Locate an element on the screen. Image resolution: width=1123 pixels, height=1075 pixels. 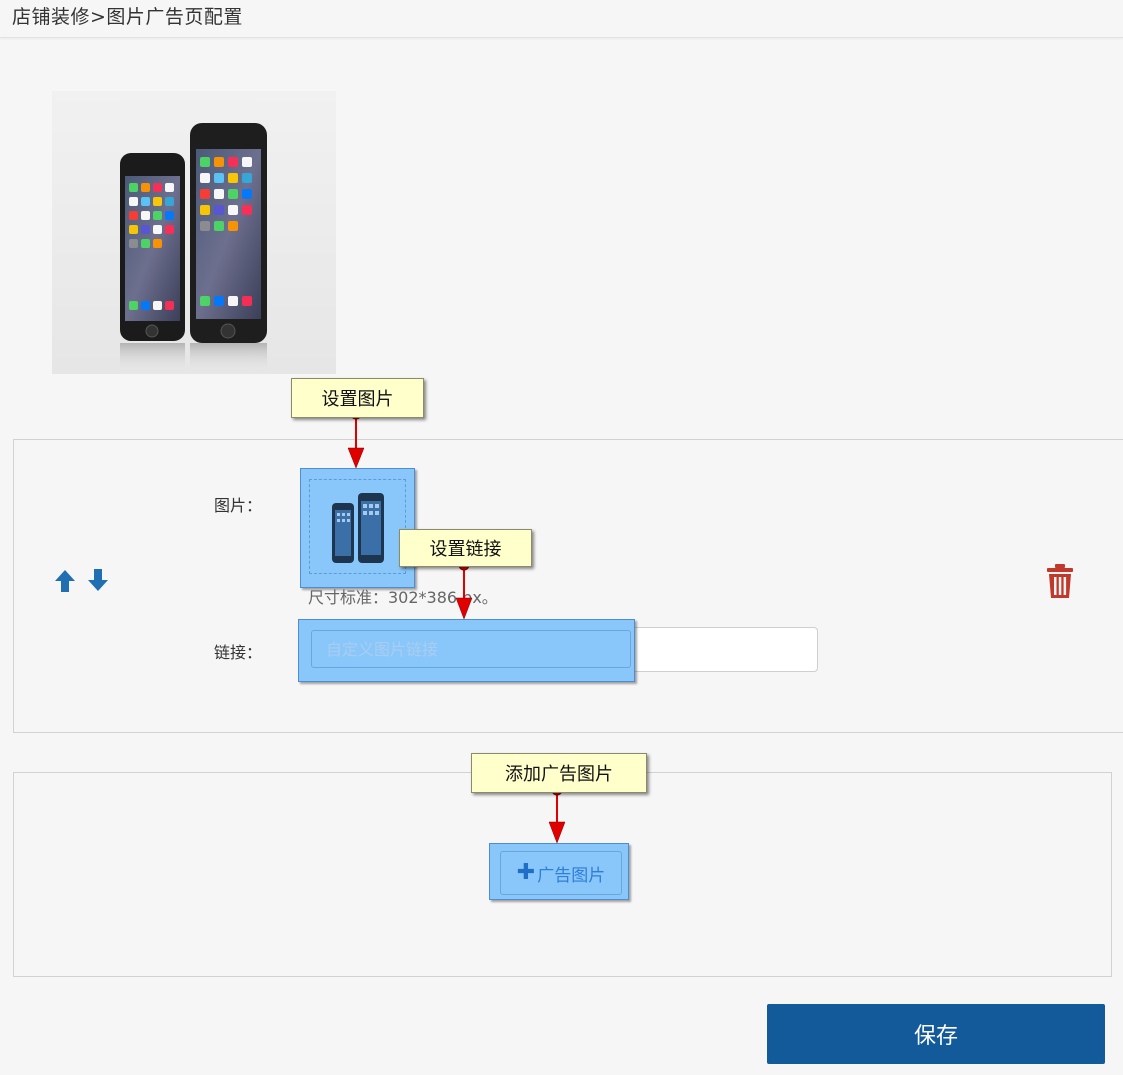
page-header: 店铺装修>图片广告页配置 is located at coordinates (561, 19).